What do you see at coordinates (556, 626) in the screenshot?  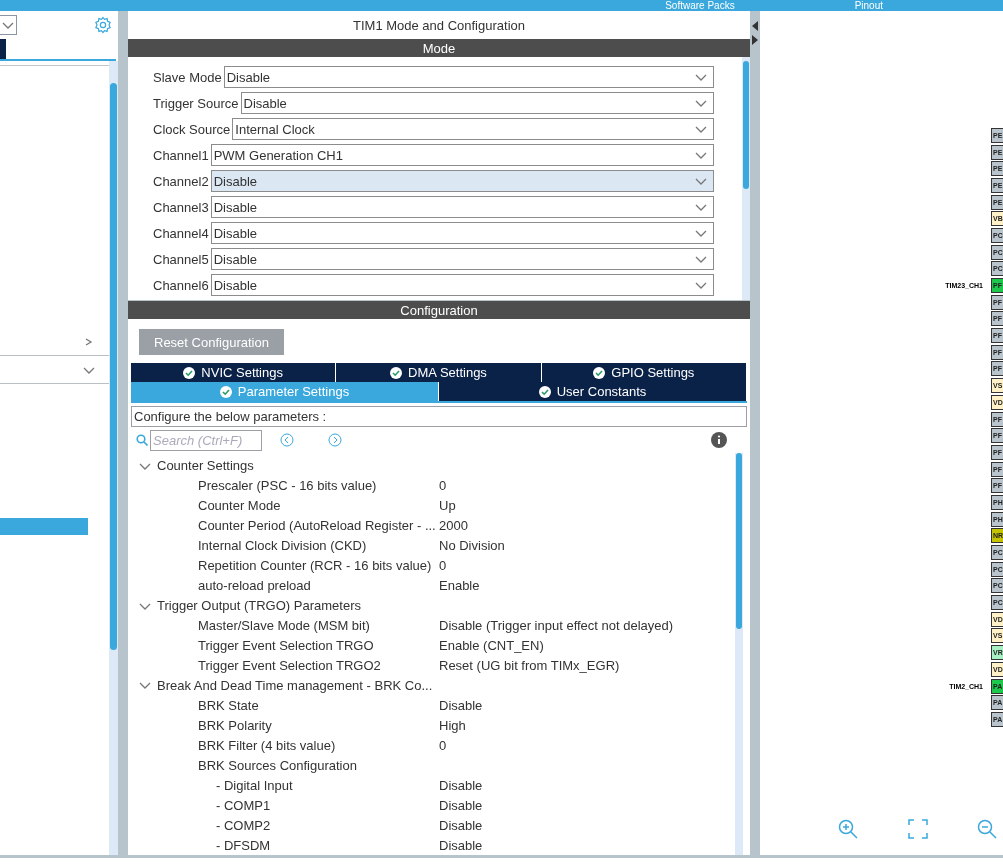 I see `parameter-value: Disable (Trigger input effect not delayed)` at bounding box center [556, 626].